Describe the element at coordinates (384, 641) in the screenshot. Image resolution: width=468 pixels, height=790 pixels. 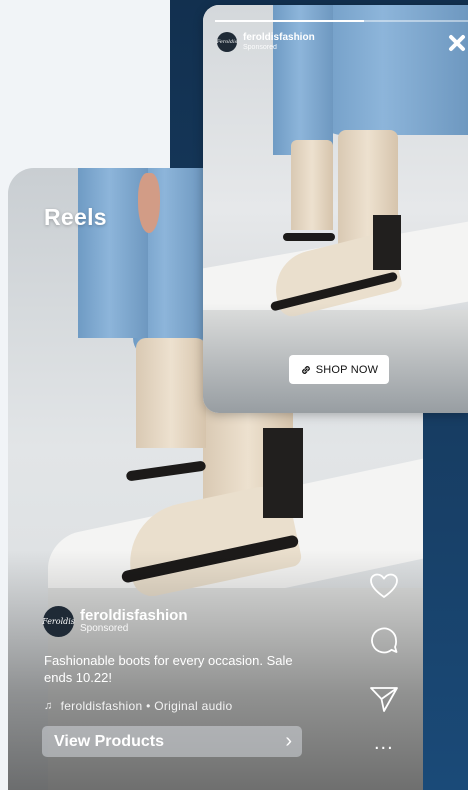
I see `comment-icon` at that location.